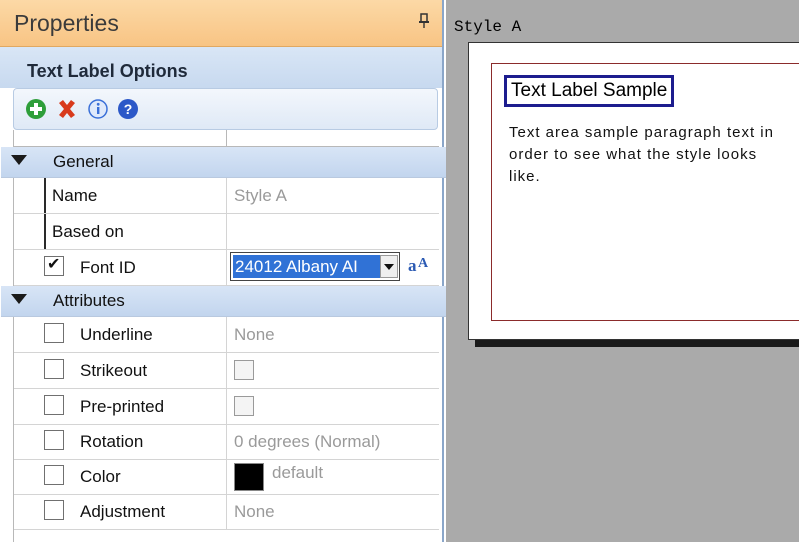  Describe the element at coordinates (226, 301) in the screenshot. I see `category-attributes: Attributes` at that location.